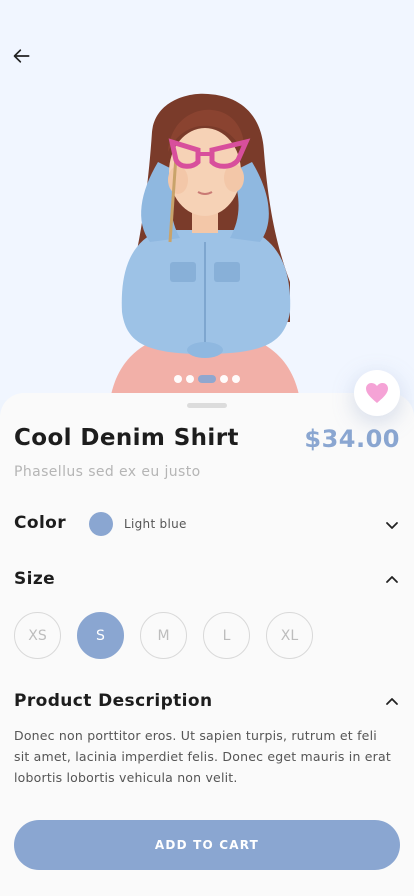  I want to click on pagination-dot-active, so click(207, 379).